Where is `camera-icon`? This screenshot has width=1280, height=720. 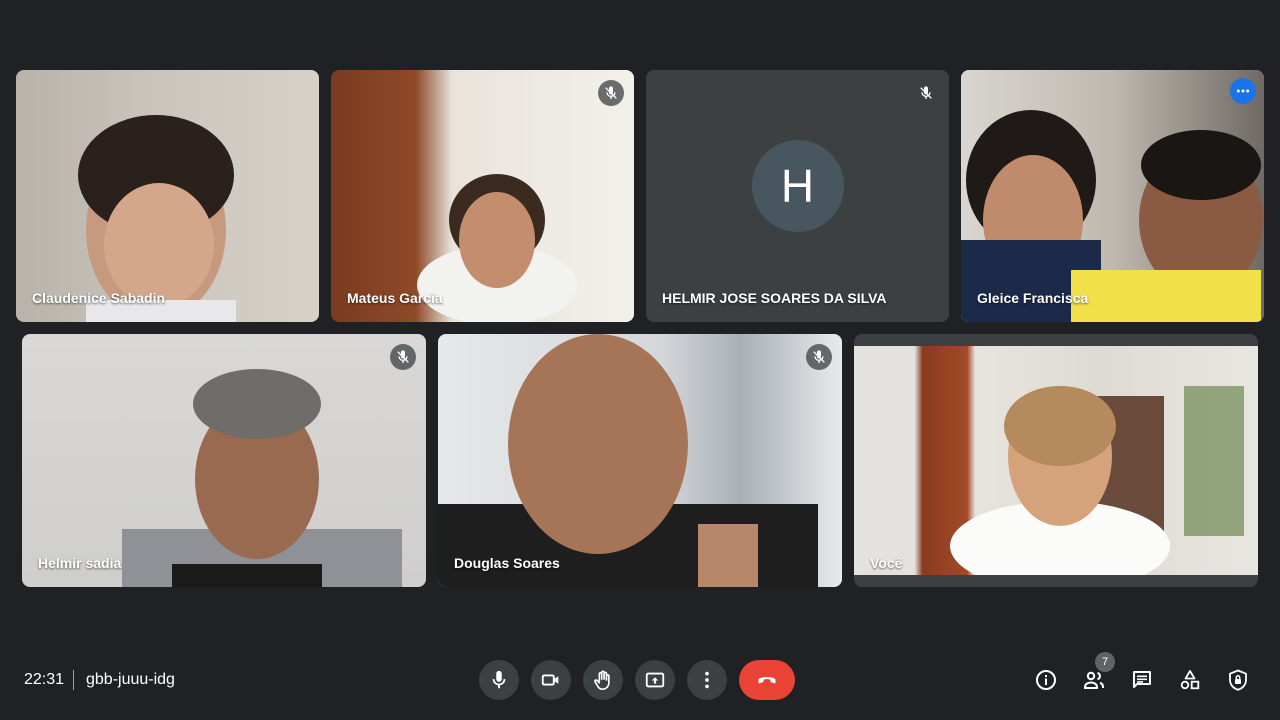
camera-icon is located at coordinates (550, 680).